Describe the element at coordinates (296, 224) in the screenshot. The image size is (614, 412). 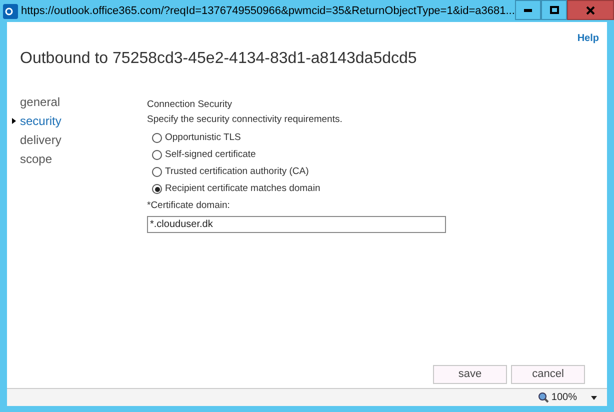
I see `certificate-domain-field: *.clouduser.dk` at that location.